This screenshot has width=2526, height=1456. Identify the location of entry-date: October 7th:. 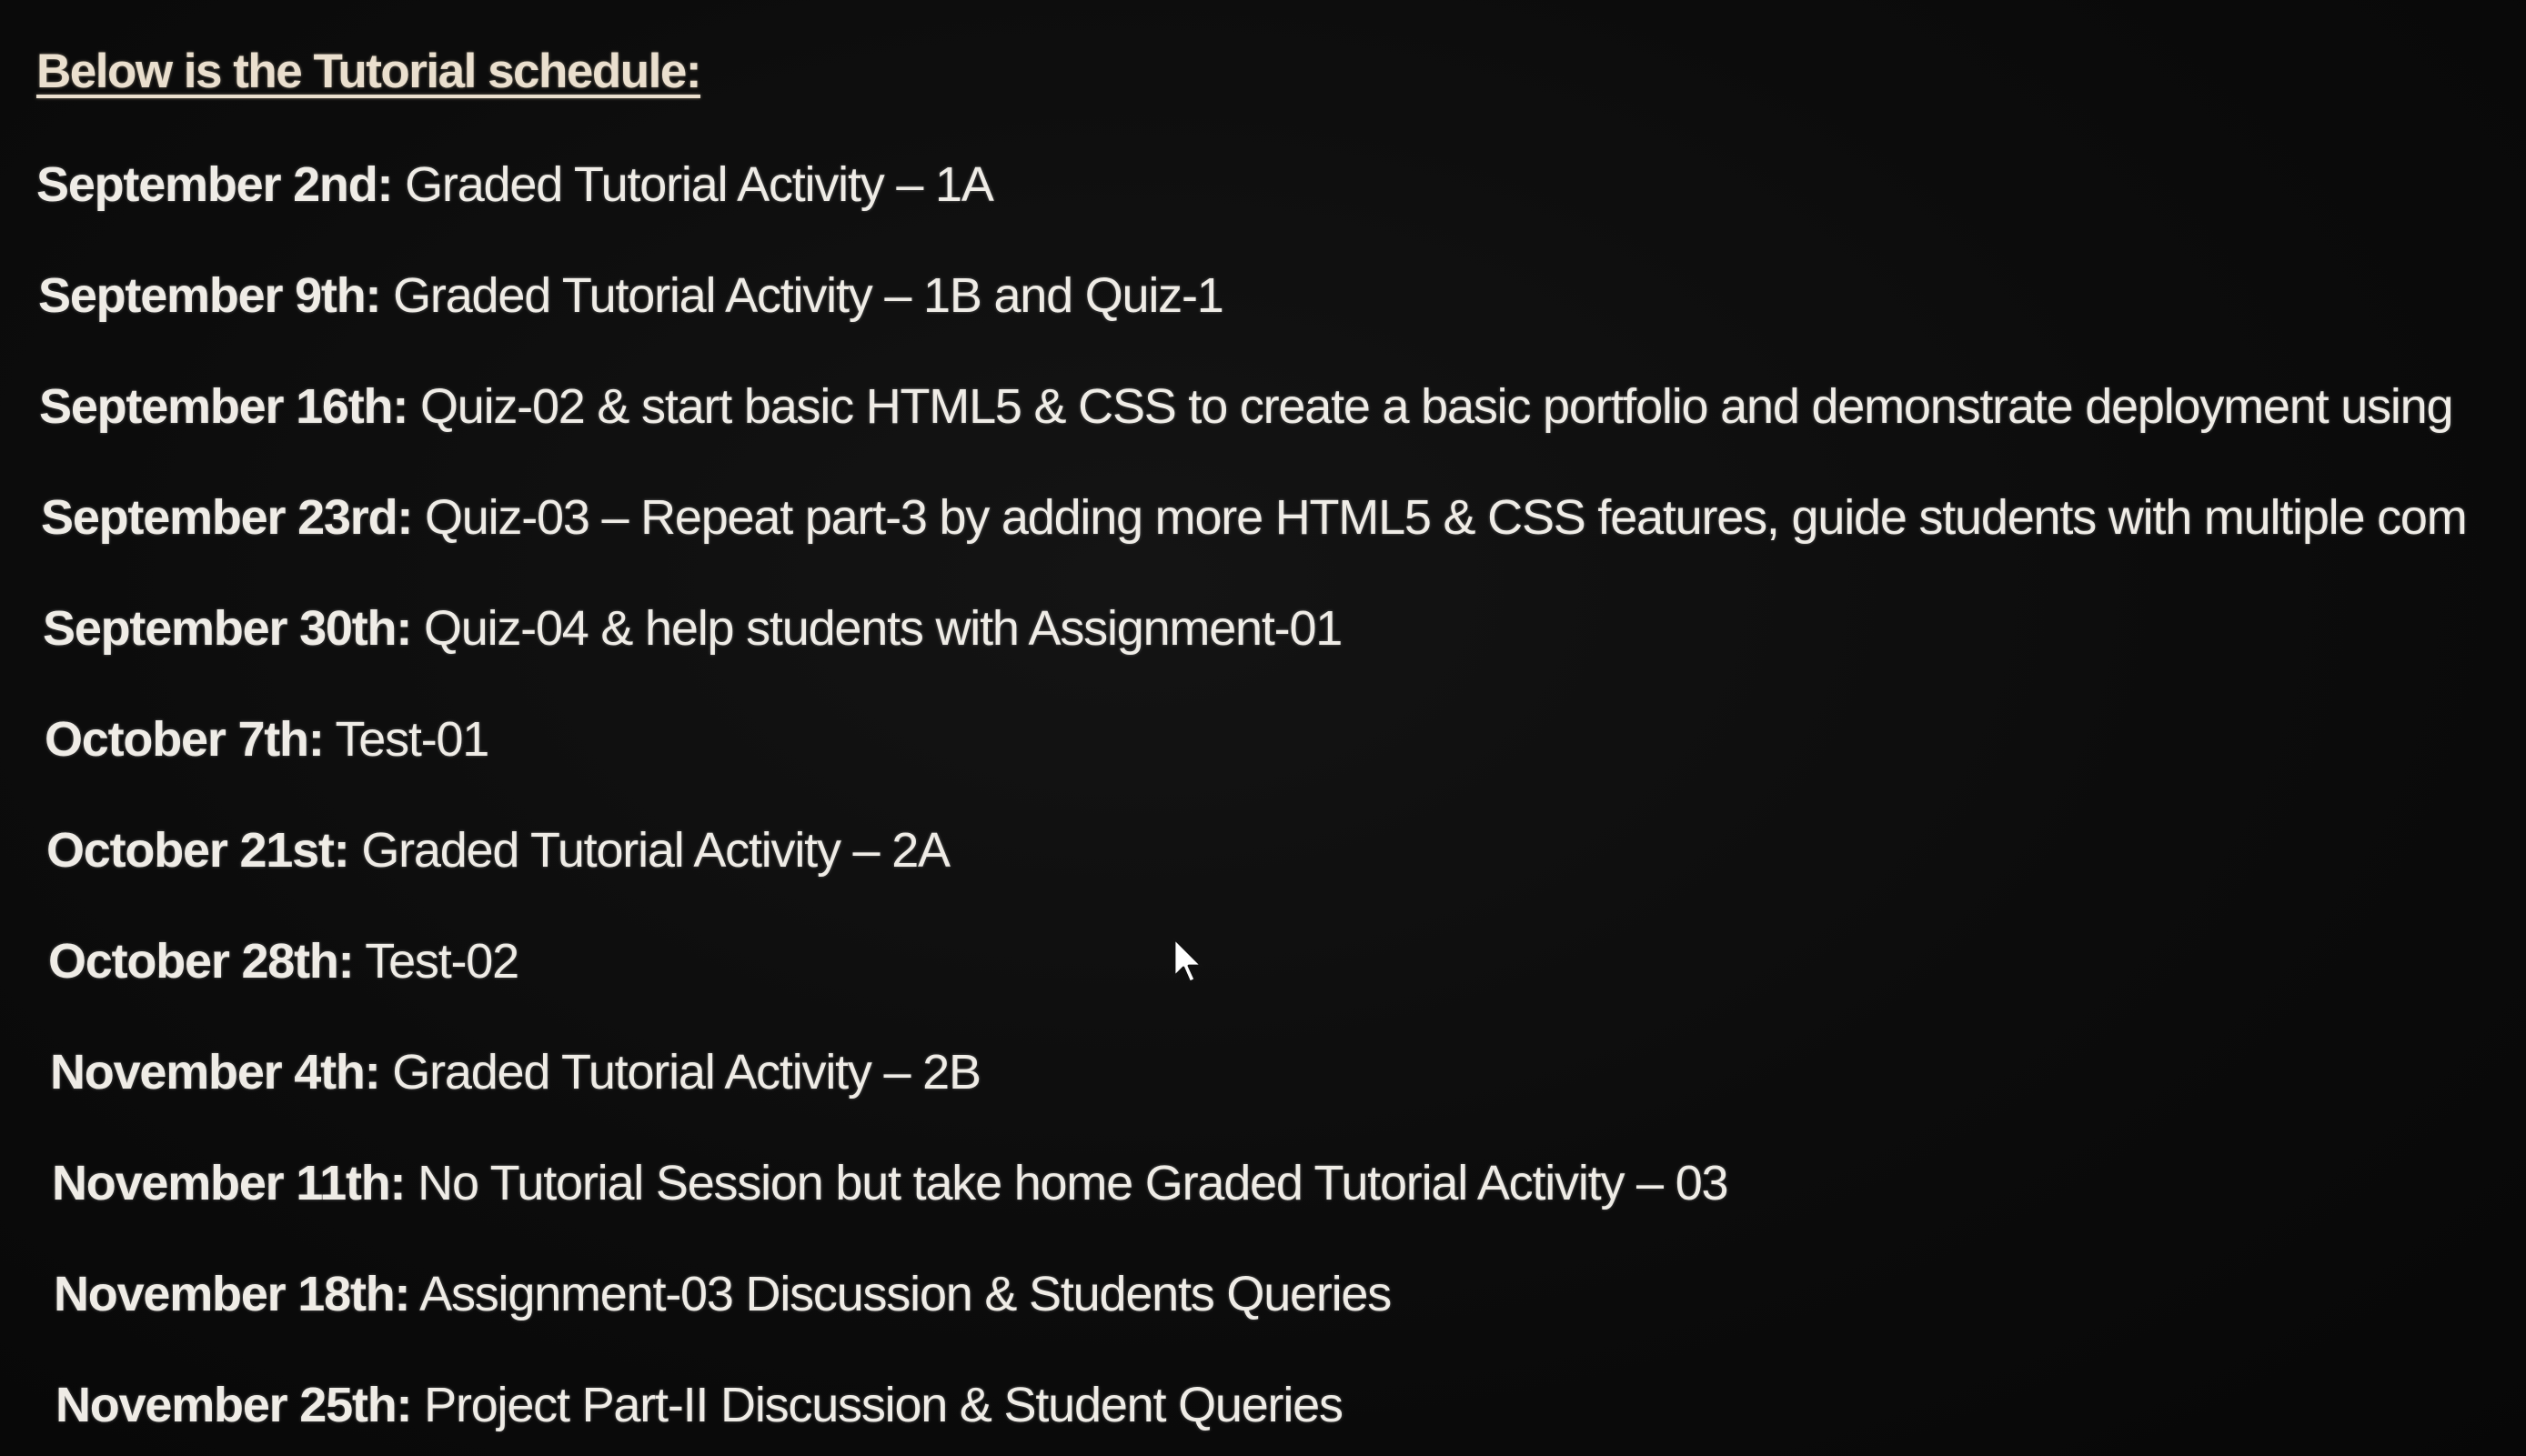
(185, 740).